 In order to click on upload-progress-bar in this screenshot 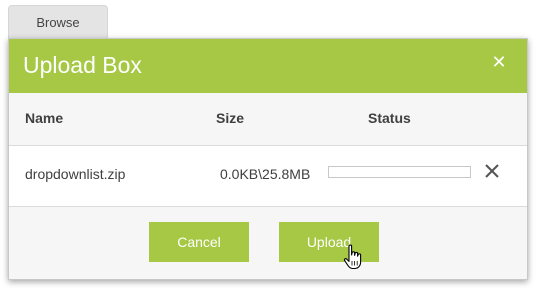, I will do `click(399, 172)`.